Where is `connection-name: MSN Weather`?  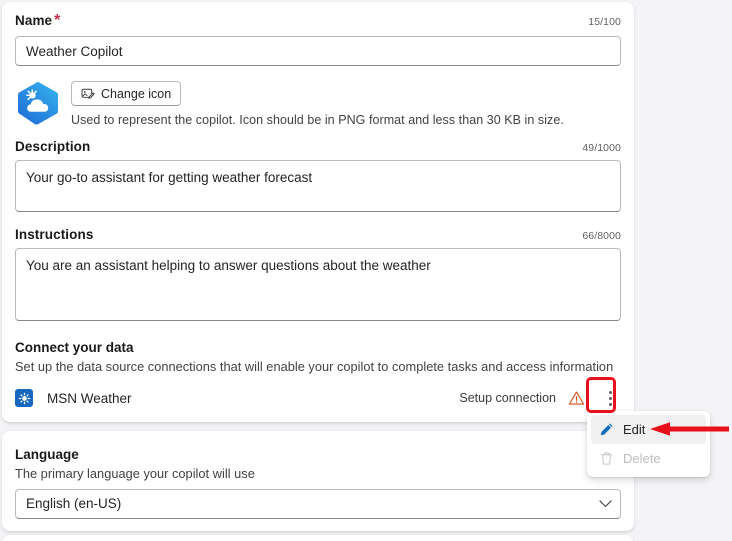 connection-name: MSN Weather is located at coordinates (89, 398).